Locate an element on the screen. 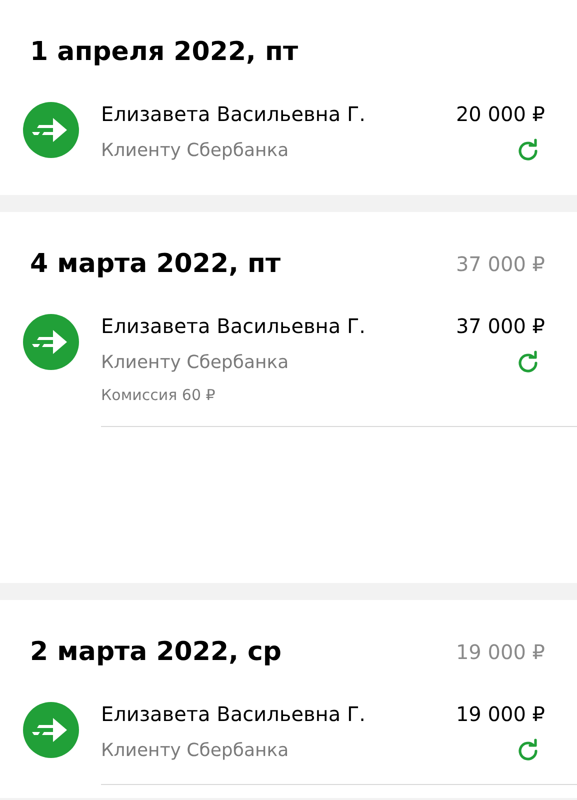 The height and width of the screenshot is (800, 577). day-total: 37 000 ₽ is located at coordinates (500, 264).